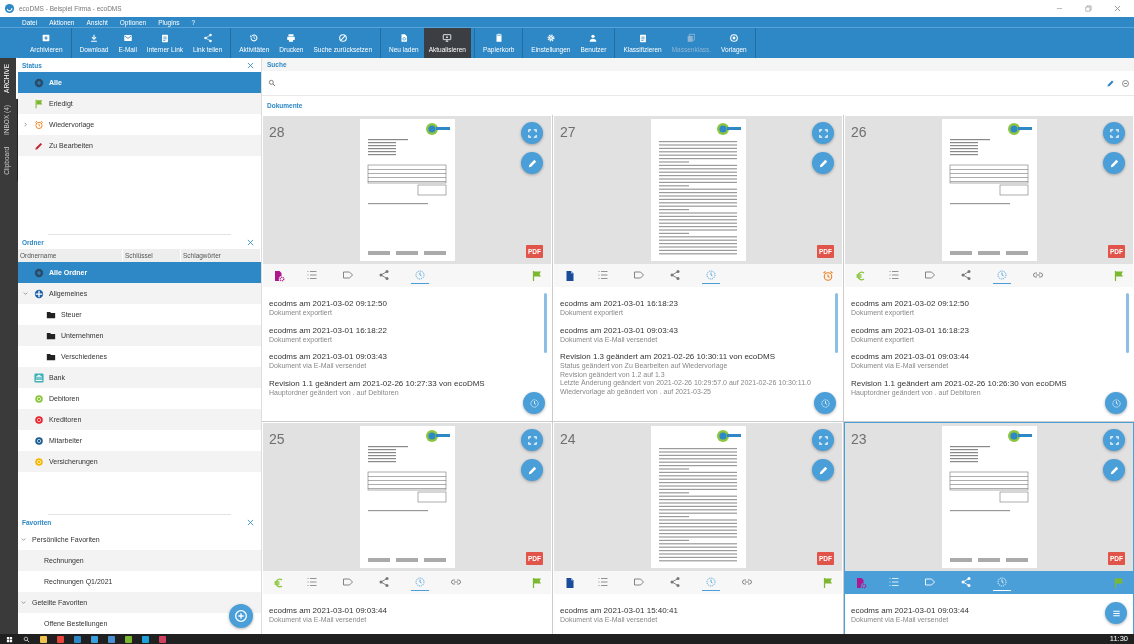 The height and width of the screenshot is (644, 1134). I want to click on add-button, so click(241, 616).